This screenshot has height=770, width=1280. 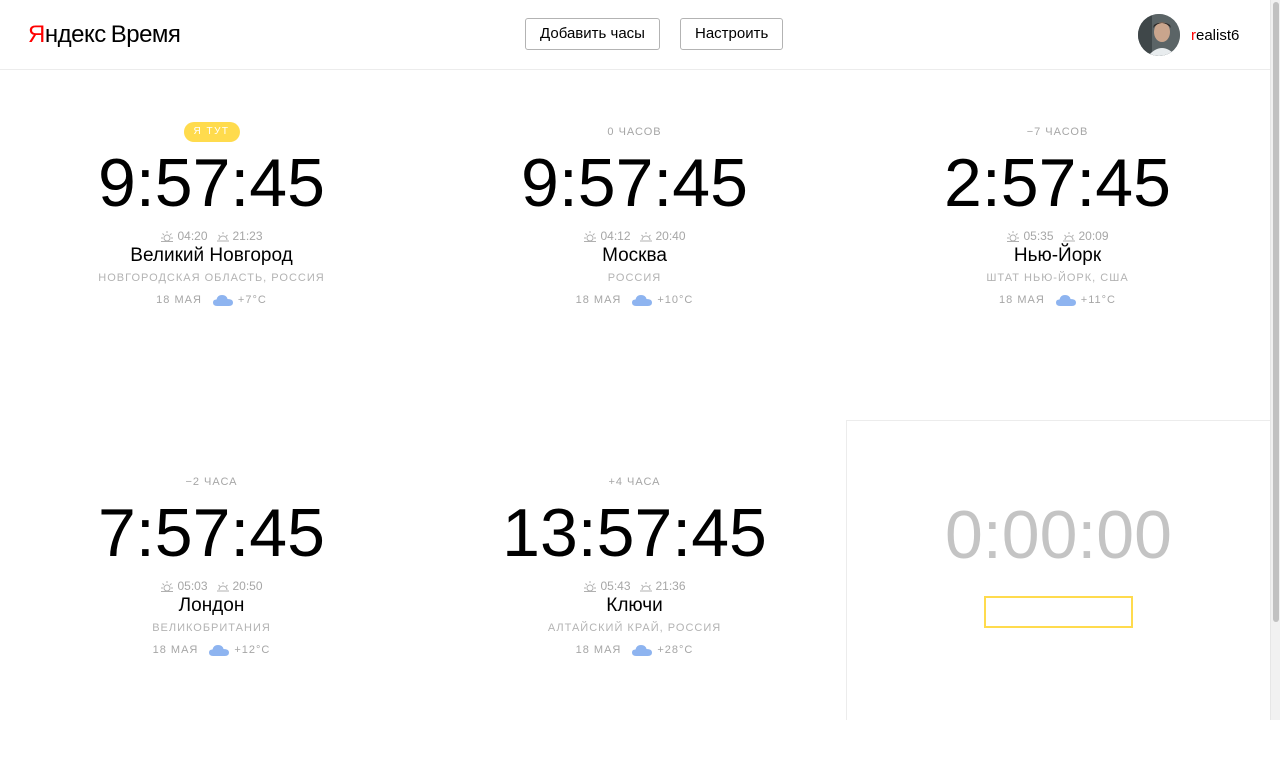 I want to click on scrollbar-thumb, so click(x=1276, y=312).